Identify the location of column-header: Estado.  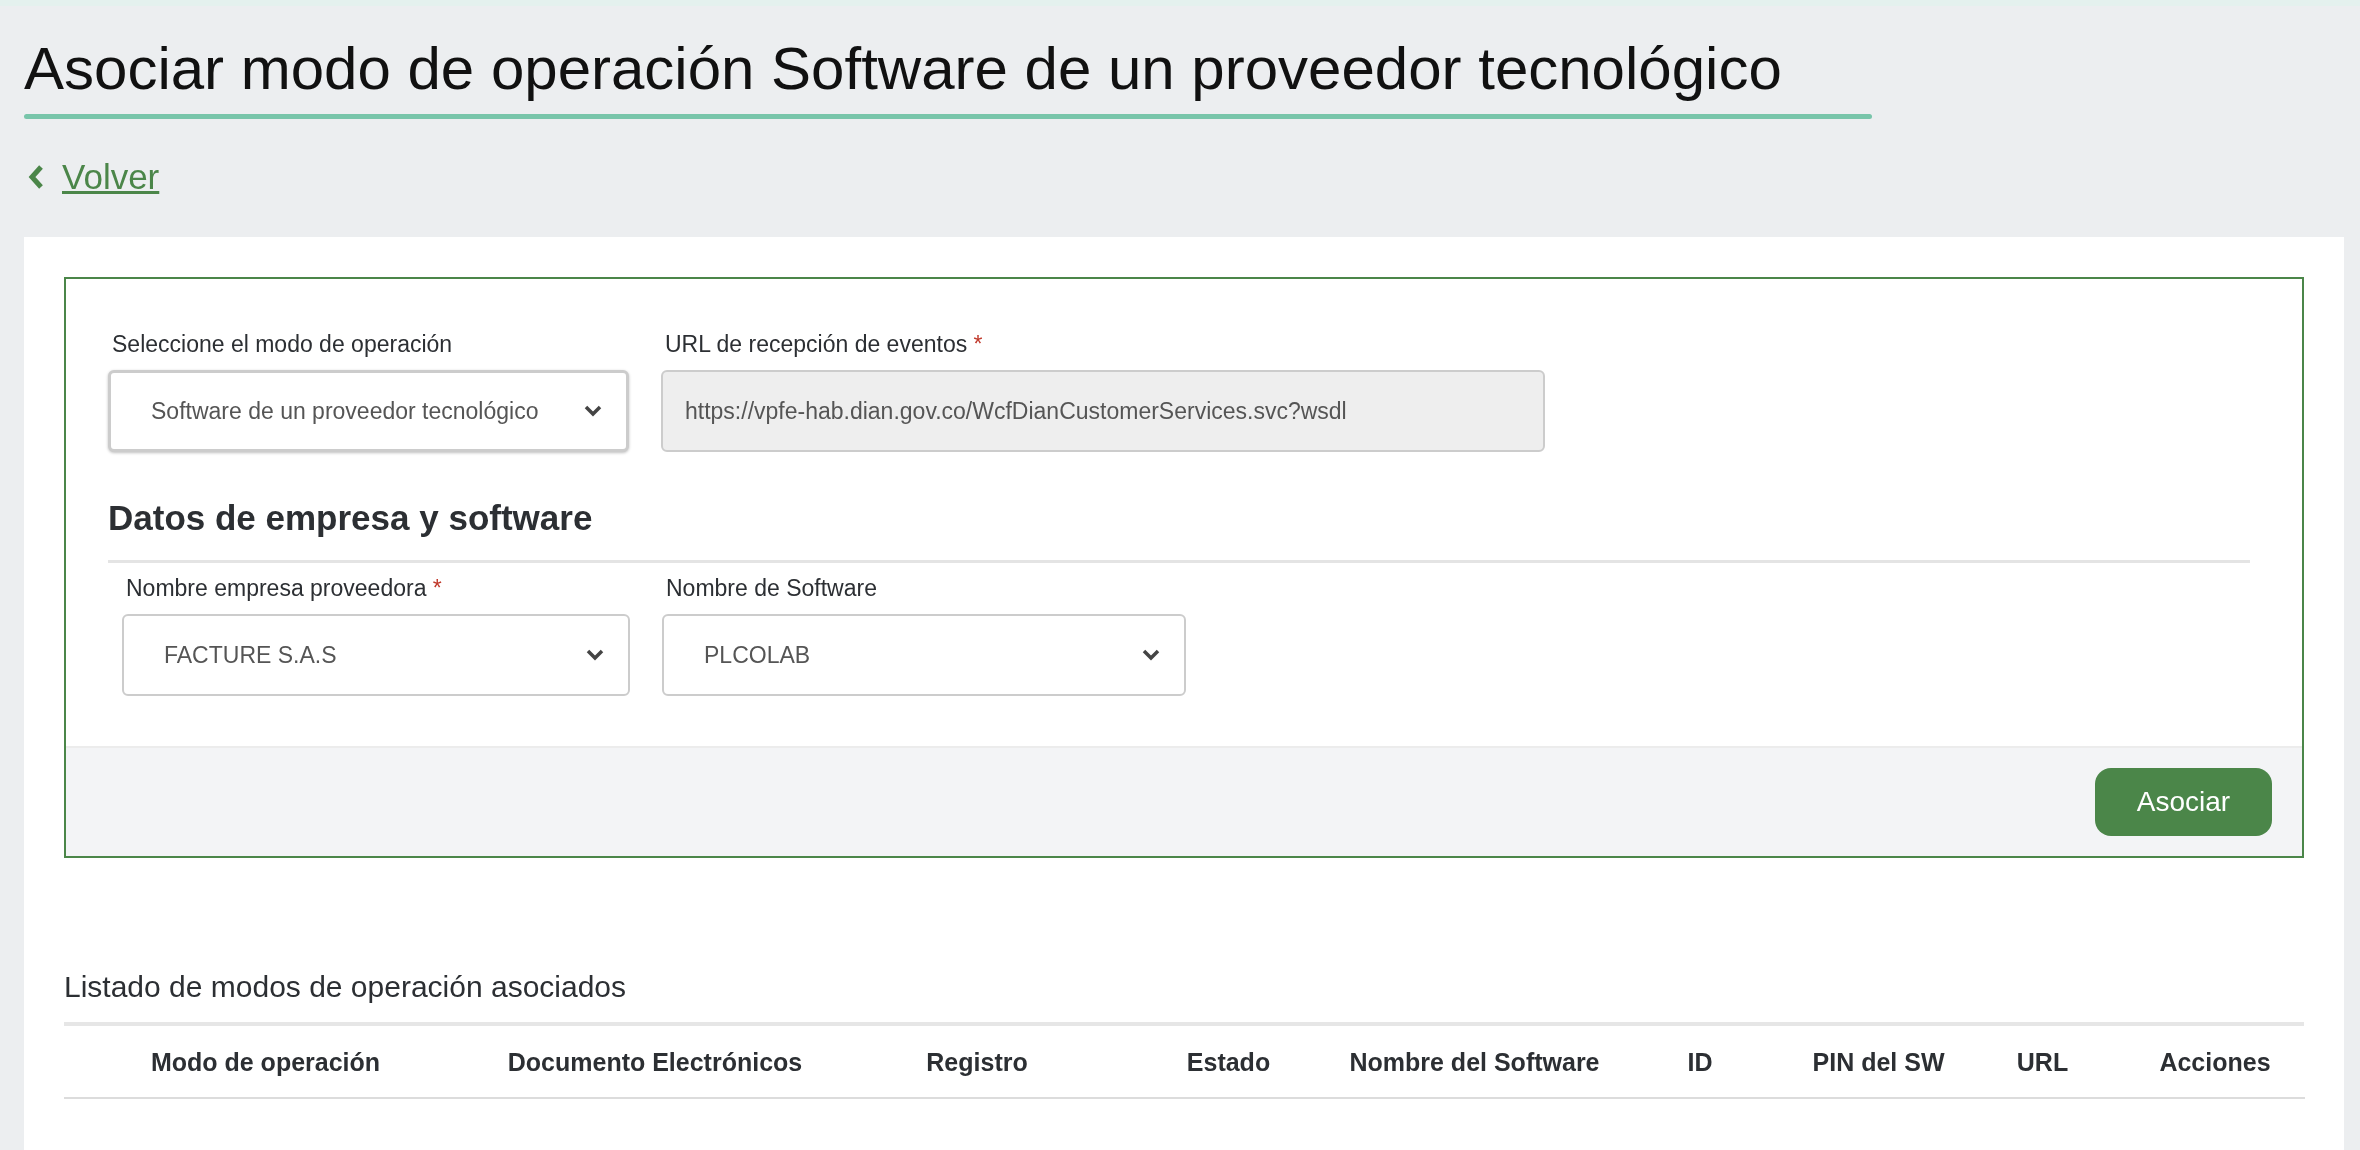
(1228, 1062).